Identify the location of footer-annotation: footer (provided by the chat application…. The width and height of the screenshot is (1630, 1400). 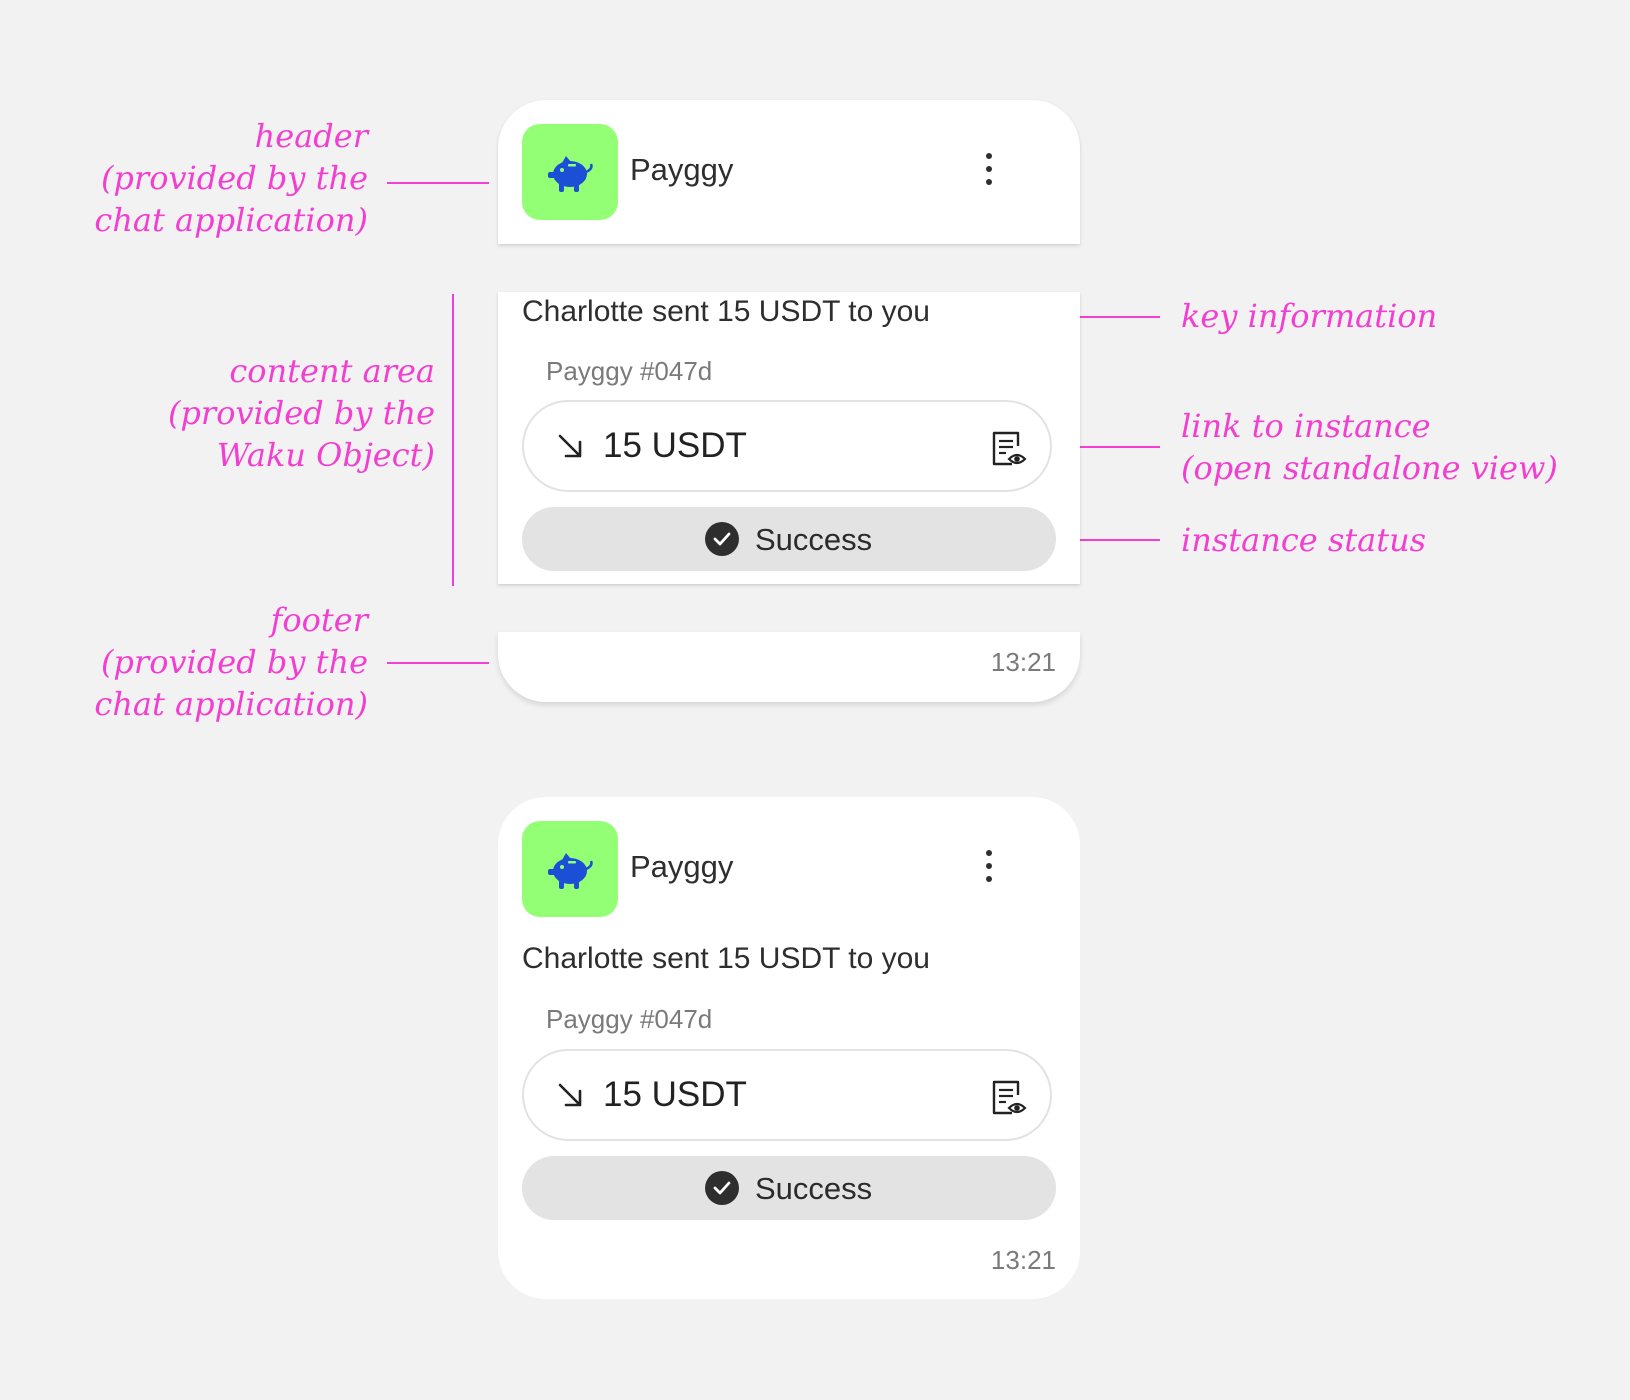
(231, 662).